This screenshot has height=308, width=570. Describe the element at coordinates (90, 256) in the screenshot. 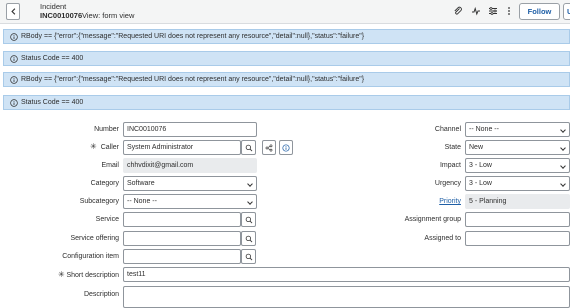

I see `configuration-item-label: Configuration item` at that location.